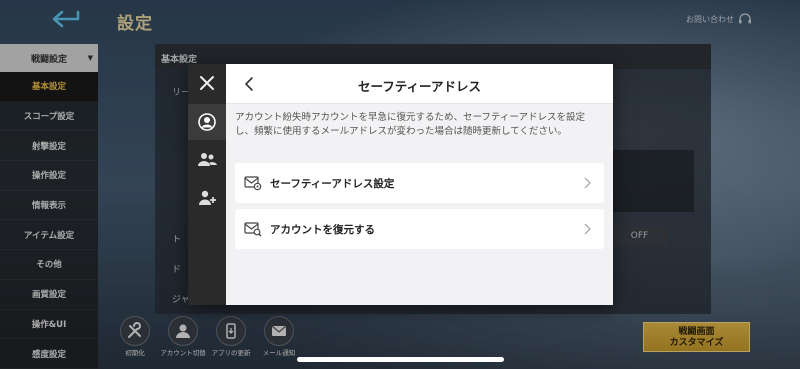  I want to click on friends-icon, so click(207, 159).